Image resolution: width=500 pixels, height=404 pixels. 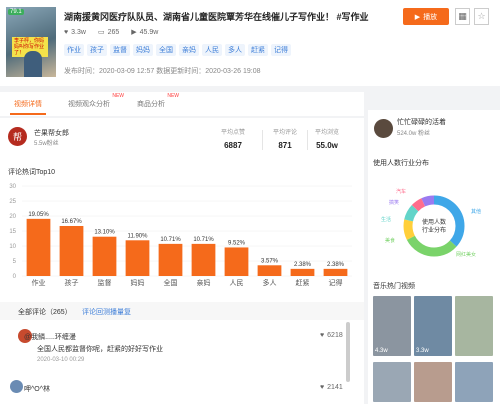 I want to click on play-stat: ▶ 45.9w, so click(x=145, y=32).